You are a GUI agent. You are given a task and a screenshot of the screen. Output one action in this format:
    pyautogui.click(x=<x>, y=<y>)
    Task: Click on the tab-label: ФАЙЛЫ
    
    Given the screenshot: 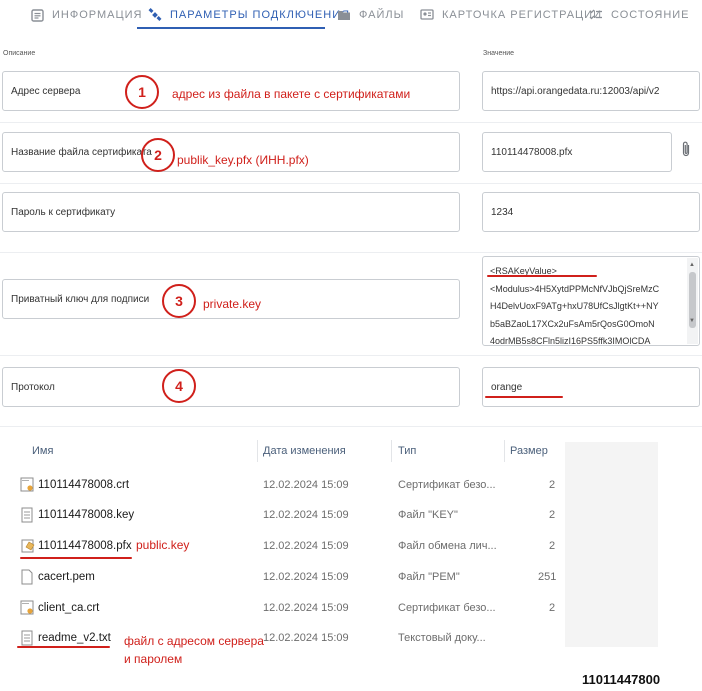 What is the action you would take?
    pyautogui.click(x=382, y=15)
    